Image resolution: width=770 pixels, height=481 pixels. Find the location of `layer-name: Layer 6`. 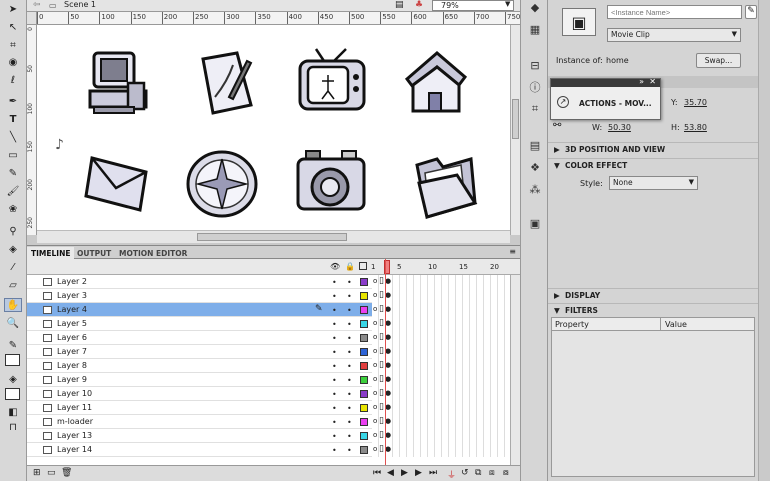

layer-name: Layer 6 is located at coordinates (72, 337).